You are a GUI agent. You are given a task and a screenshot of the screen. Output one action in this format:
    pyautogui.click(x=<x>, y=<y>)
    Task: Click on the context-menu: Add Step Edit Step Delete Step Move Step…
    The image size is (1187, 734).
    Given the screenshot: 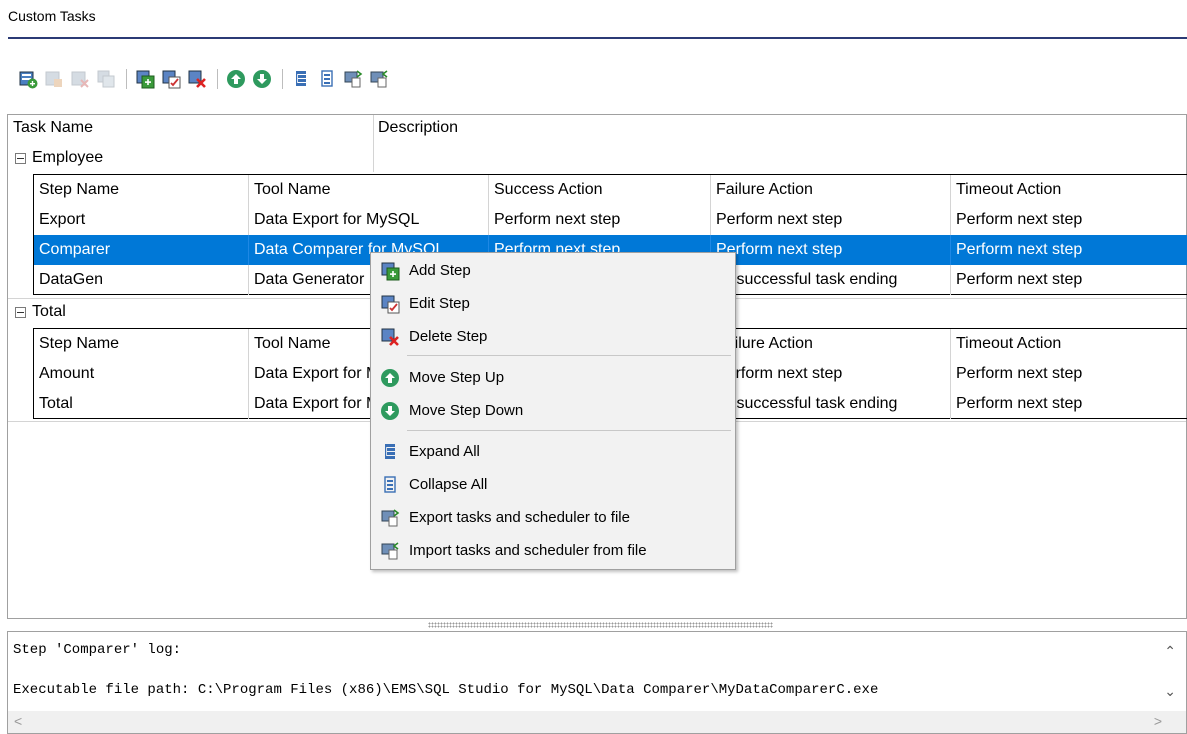 What is the action you would take?
    pyautogui.click(x=553, y=411)
    